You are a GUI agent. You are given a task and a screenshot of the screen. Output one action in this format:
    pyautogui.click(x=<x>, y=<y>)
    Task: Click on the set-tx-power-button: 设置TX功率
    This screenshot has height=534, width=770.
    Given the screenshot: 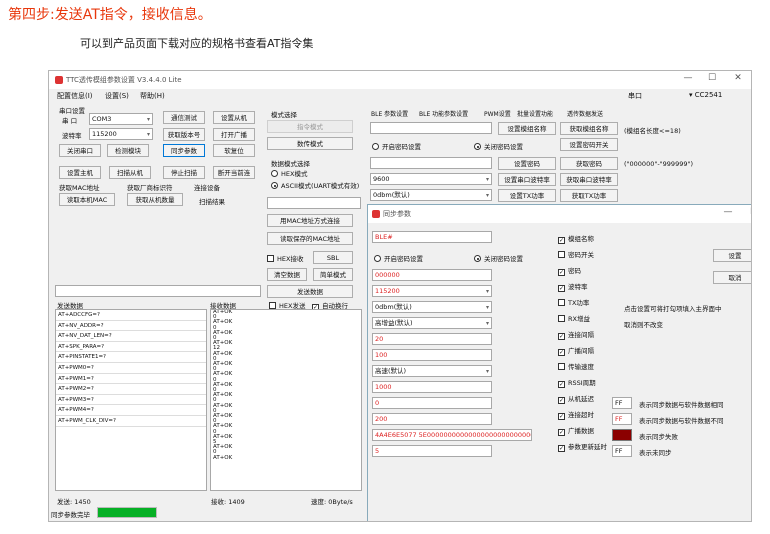 What is the action you would take?
    pyautogui.click(x=527, y=195)
    